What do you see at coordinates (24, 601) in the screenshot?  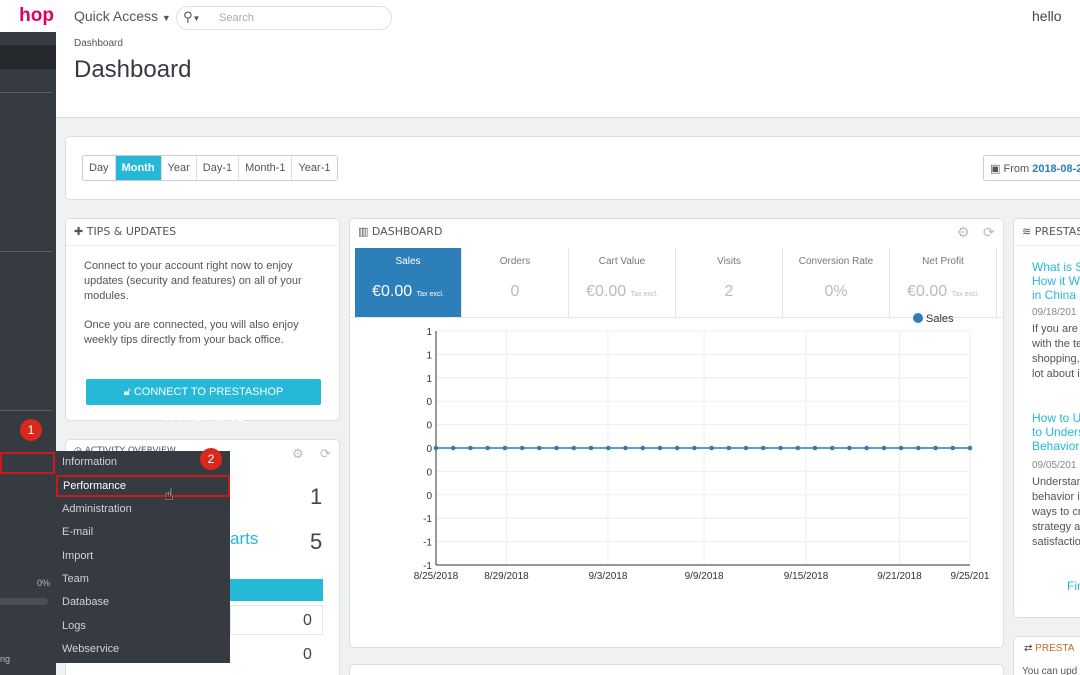 I see `sidebar-progress-bar` at bounding box center [24, 601].